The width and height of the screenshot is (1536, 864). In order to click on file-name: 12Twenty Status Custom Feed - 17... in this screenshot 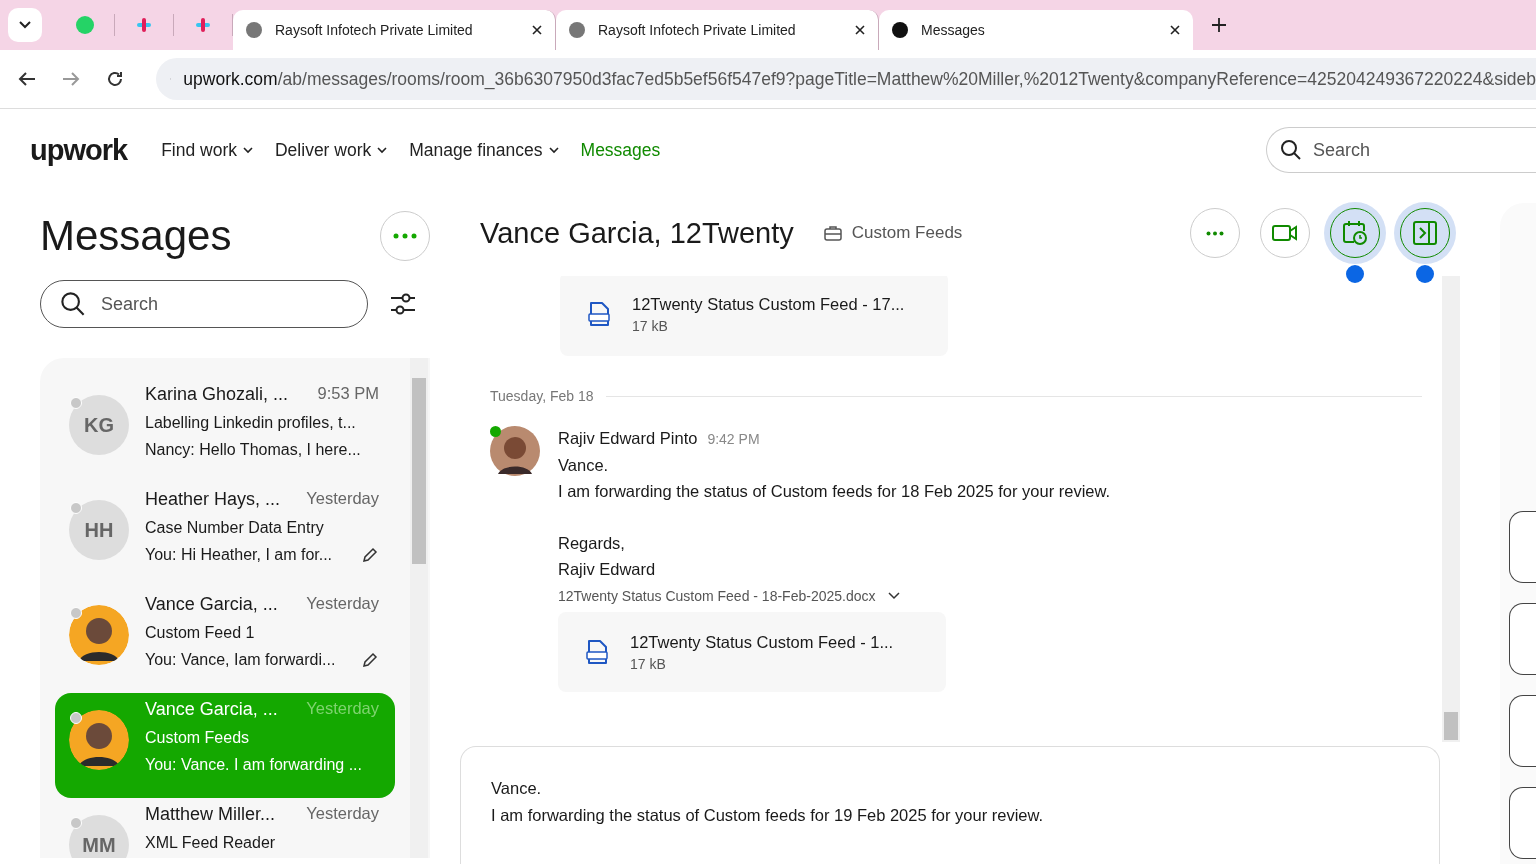, I will do `click(768, 304)`.